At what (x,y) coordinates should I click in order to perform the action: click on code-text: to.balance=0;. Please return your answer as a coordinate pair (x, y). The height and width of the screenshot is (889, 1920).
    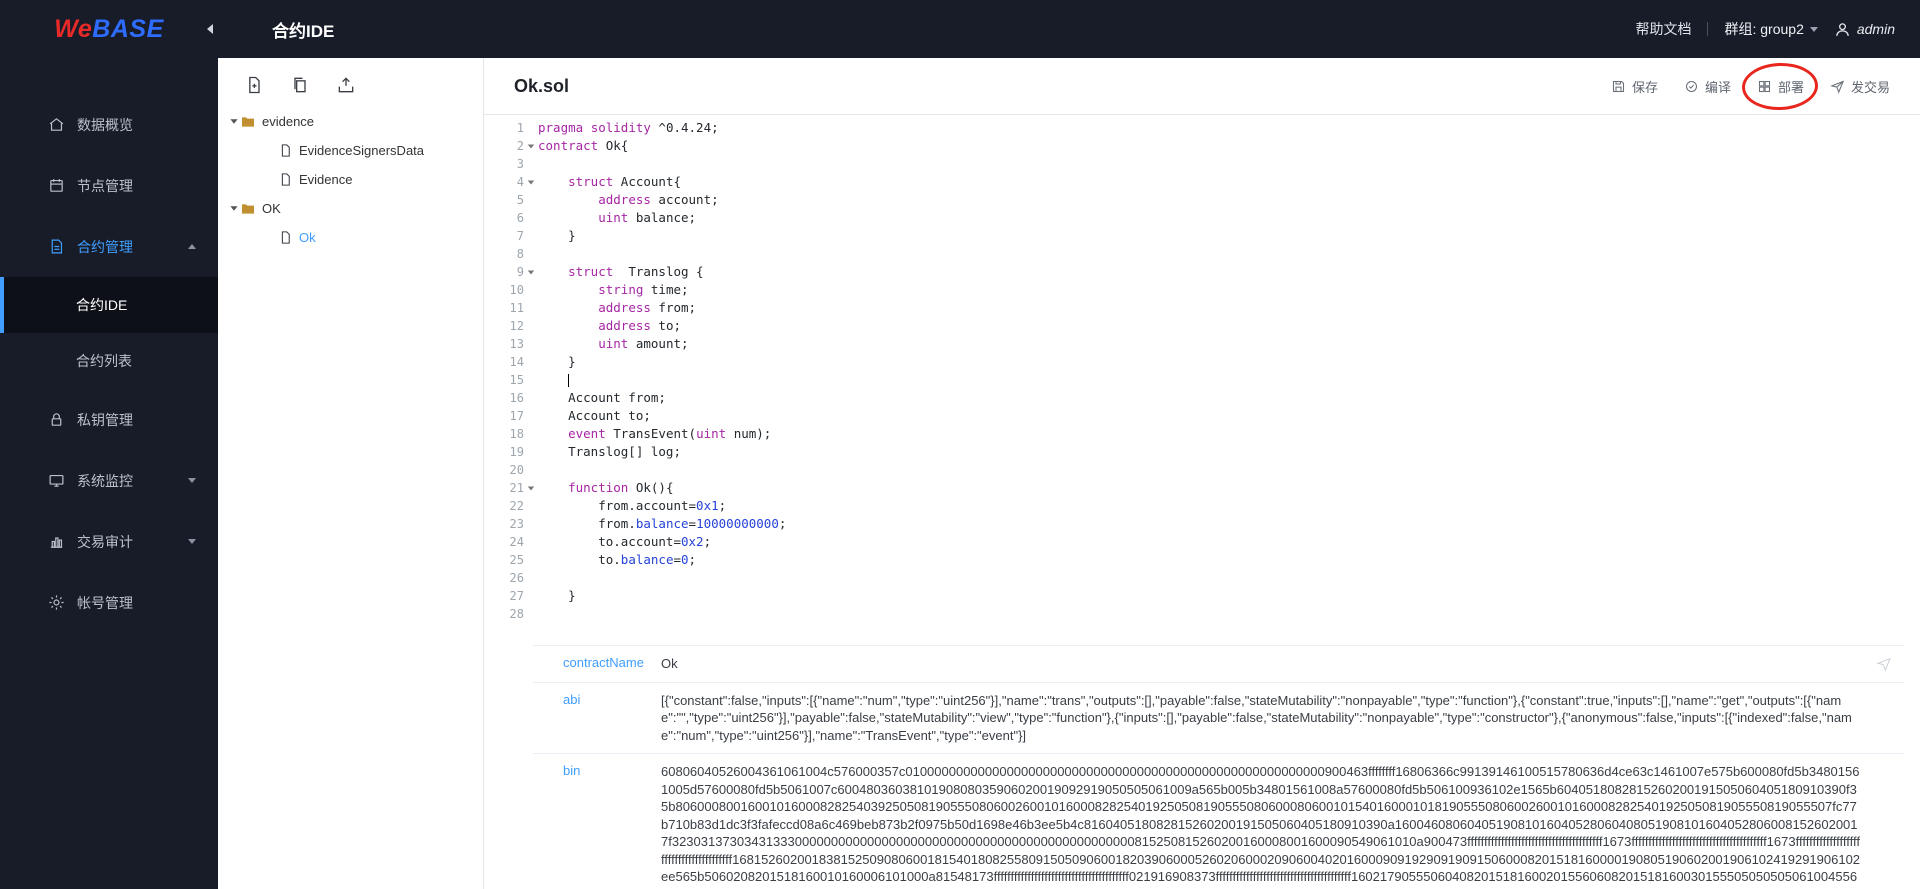
    Looking at the image, I should click on (617, 559).